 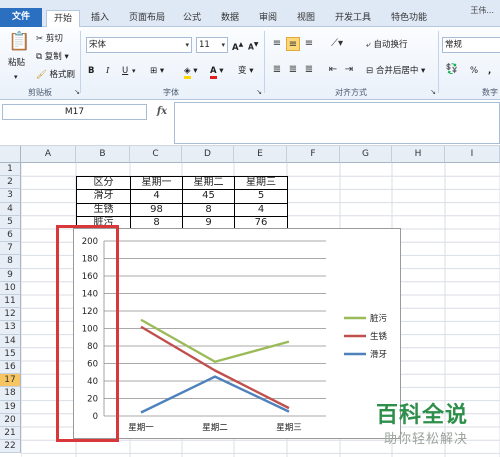 What do you see at coordinates (10, 434) in the screenshot?
I see `row-header-21: 21` at bounding box center [10, 434].